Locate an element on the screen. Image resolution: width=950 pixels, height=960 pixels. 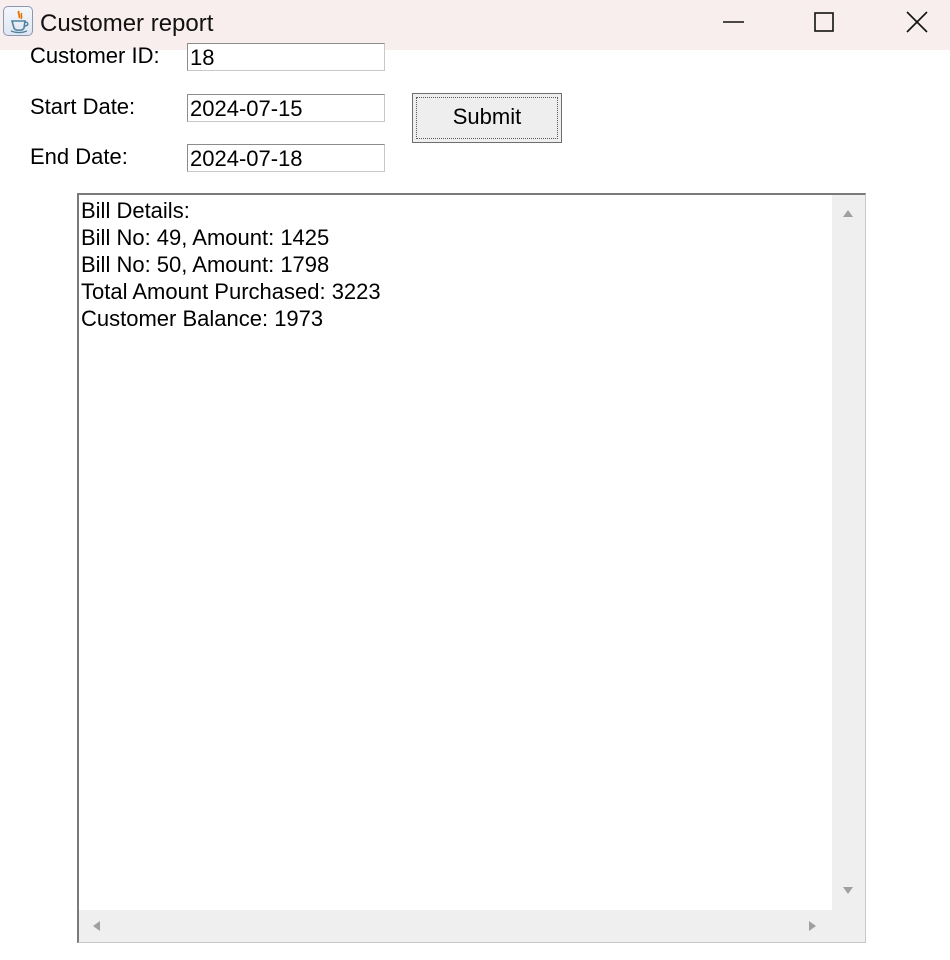
submit-button: Submit is located at coordinates (487, 118).